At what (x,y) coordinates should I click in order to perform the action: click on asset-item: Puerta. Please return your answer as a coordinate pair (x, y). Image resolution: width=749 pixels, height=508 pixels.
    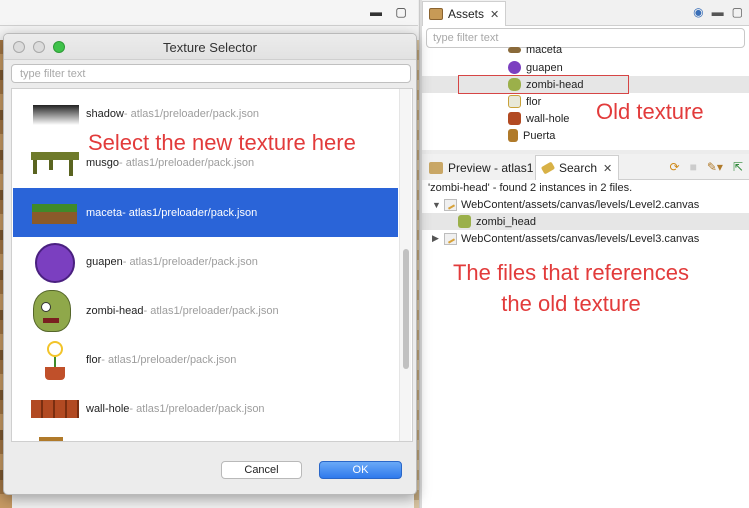
    Looking at the image, I should click on (585, 135).